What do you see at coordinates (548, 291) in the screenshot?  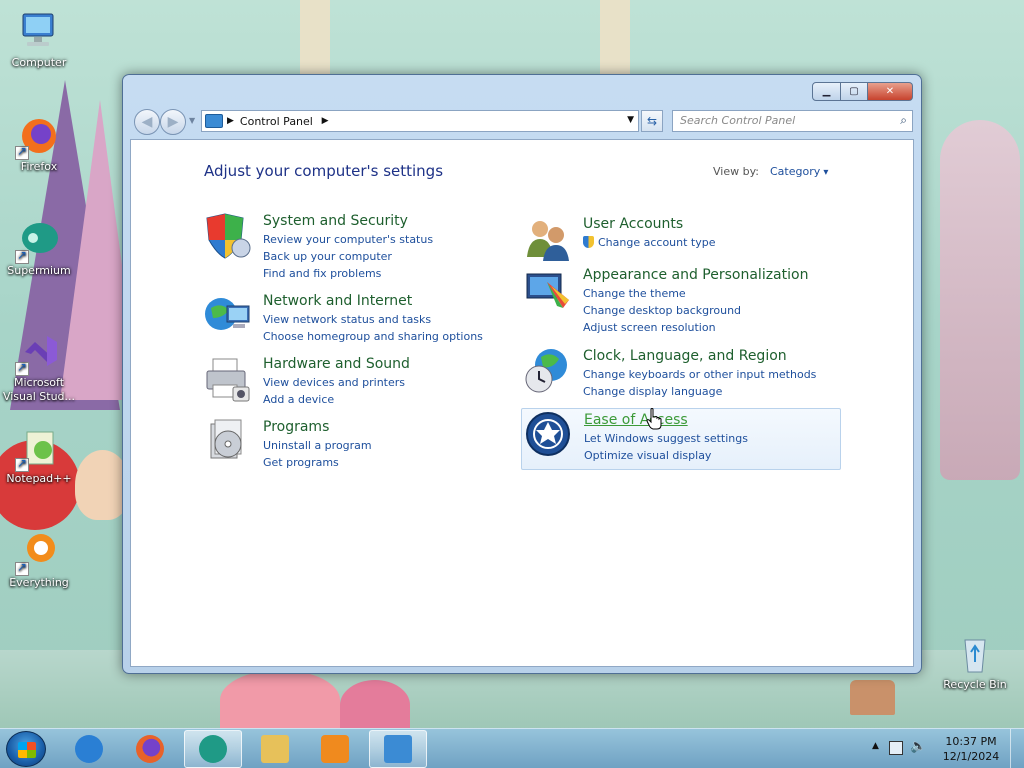 I see `monitor-paint-icon` at bounding box center [548, 291].